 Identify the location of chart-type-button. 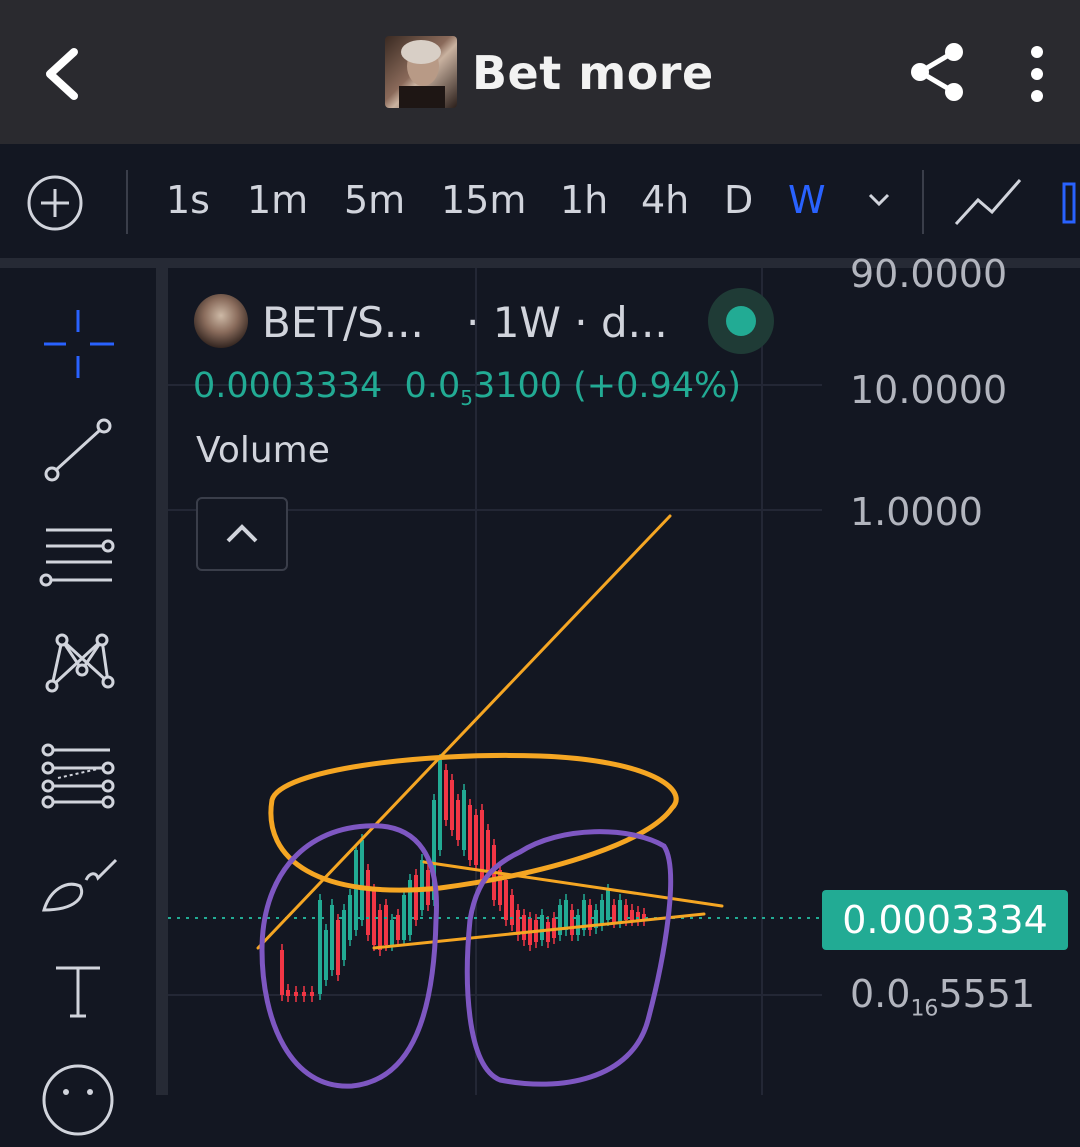
(988, 202).